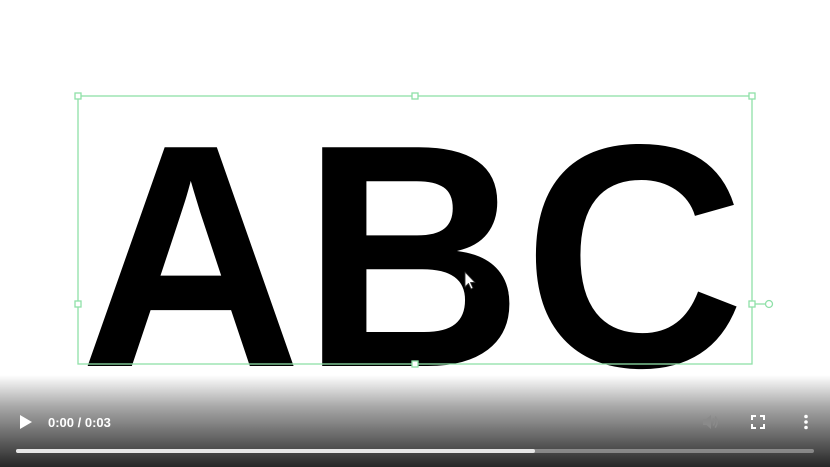 This screenshot has height=467, width=830. What do you see at coordinates (97, 422) in the screenshot?
I see `duration: 0:03` at bounding box center [97, 422].